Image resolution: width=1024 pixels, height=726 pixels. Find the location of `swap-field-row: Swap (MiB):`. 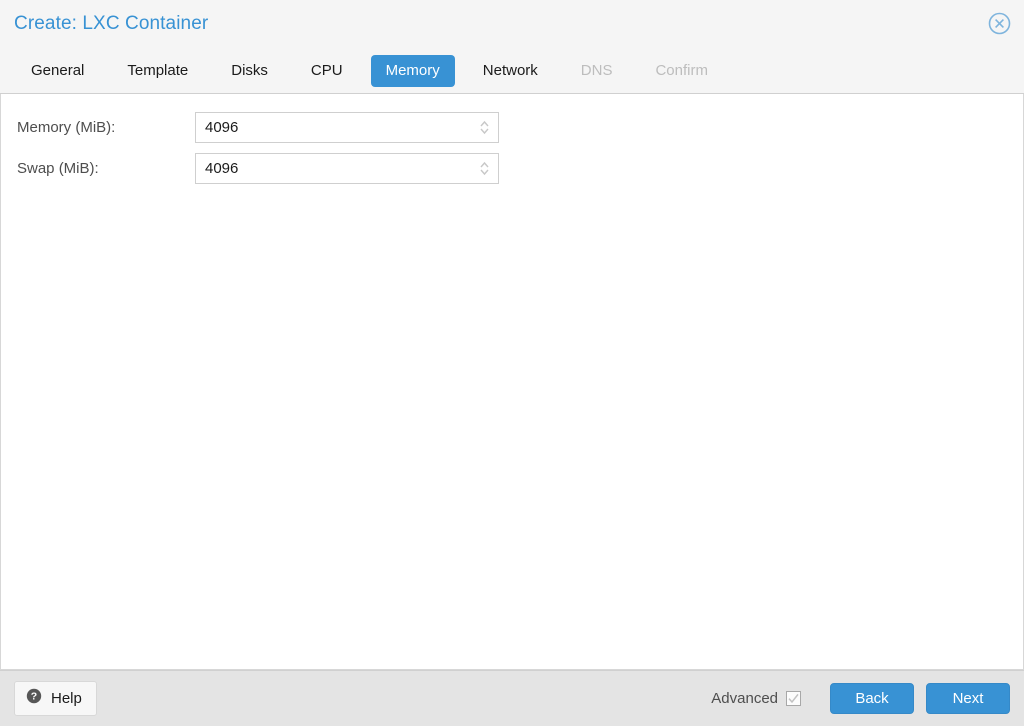

swap-field-row: Swap (MiB): is located at coordinates (512, 168).